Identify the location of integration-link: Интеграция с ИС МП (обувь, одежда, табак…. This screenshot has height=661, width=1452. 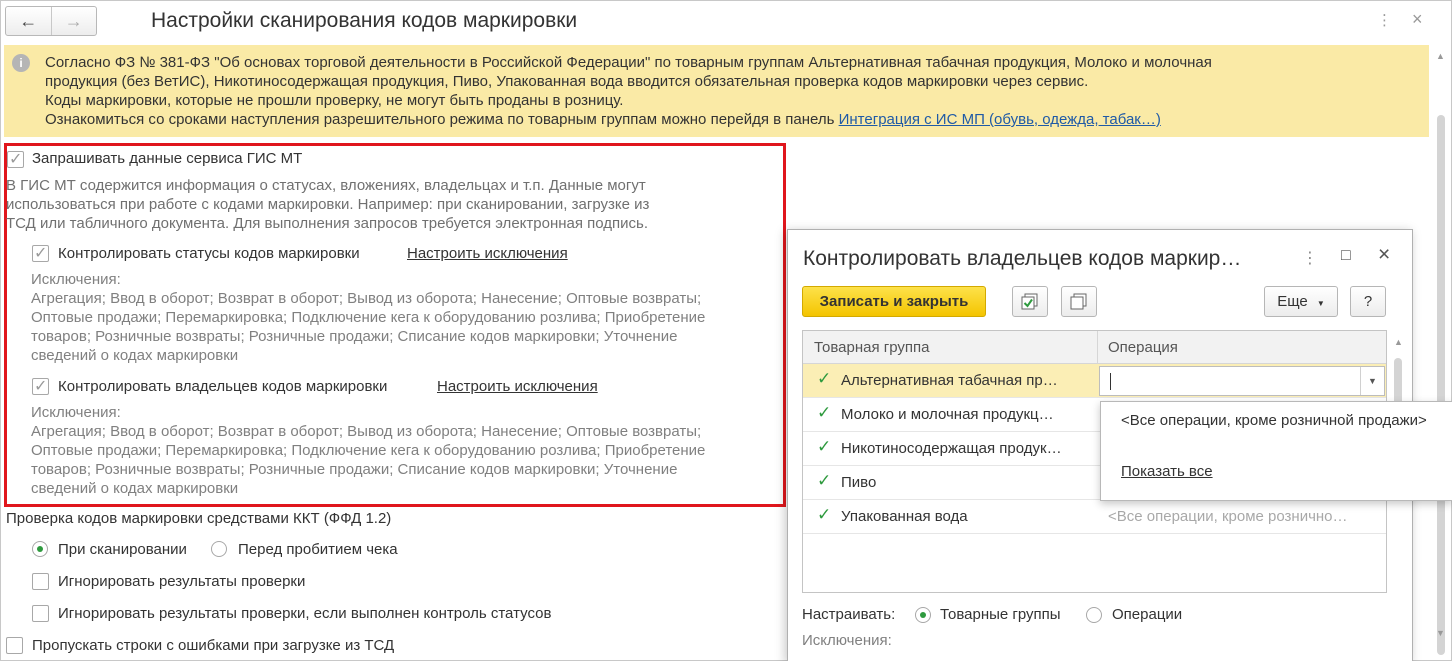
(1000, 119).